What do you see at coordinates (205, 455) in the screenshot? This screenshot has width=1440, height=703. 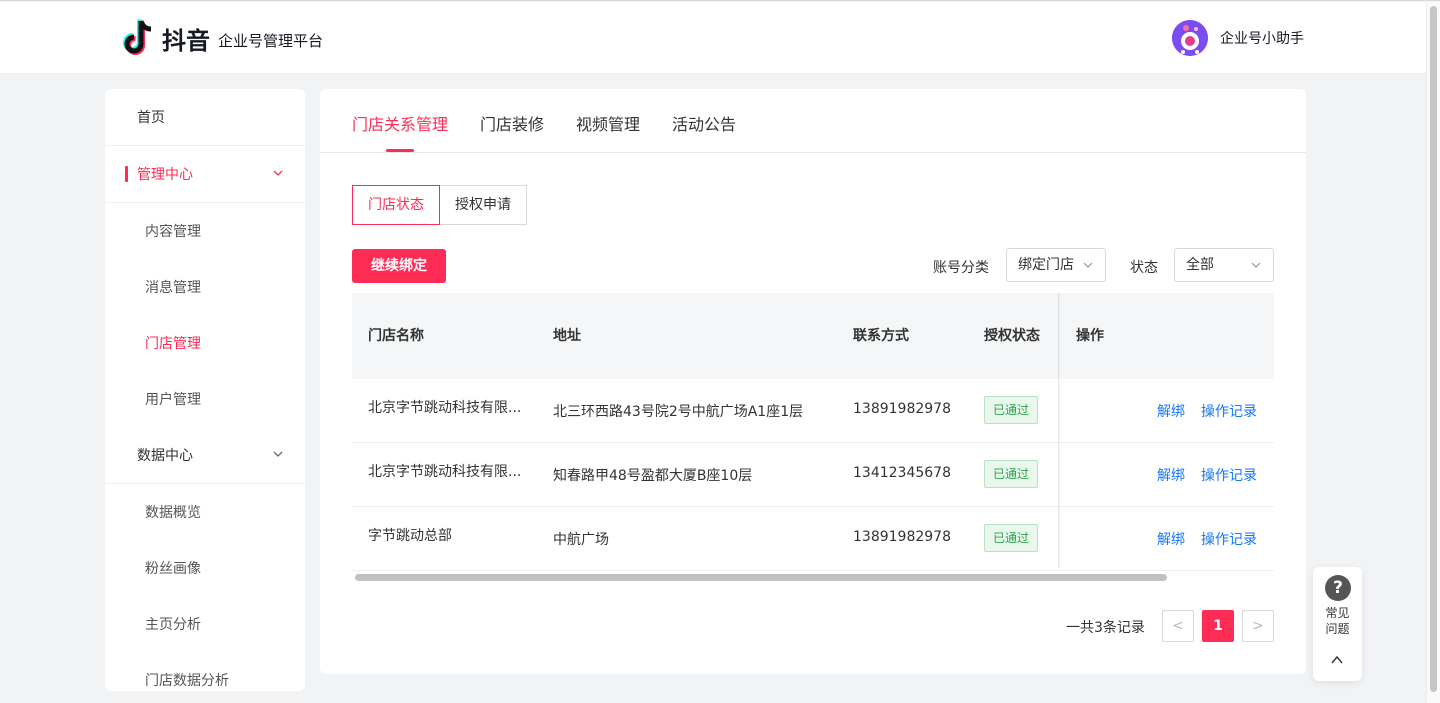 I see `sidebar-group-data: 数据中心` at bounding box center [205, 455].